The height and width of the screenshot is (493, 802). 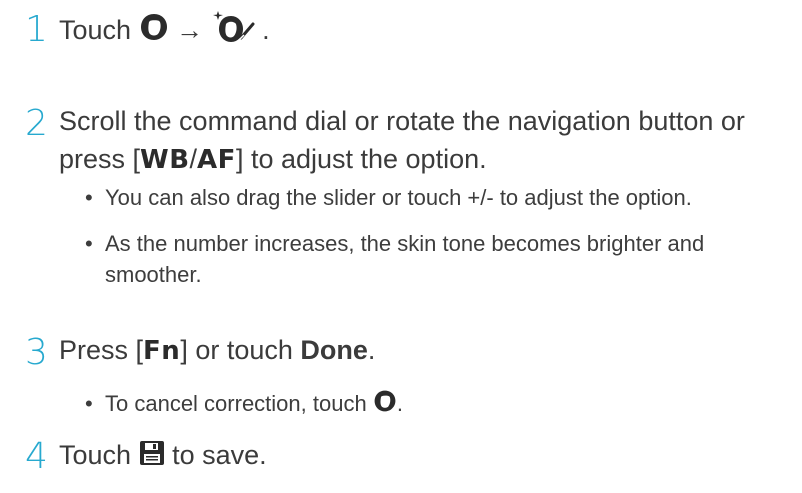 What do you see at coordinates (101, 350) in the screenshot?
I see `step-3-pre: Press [` at bounding box center [101, 350].